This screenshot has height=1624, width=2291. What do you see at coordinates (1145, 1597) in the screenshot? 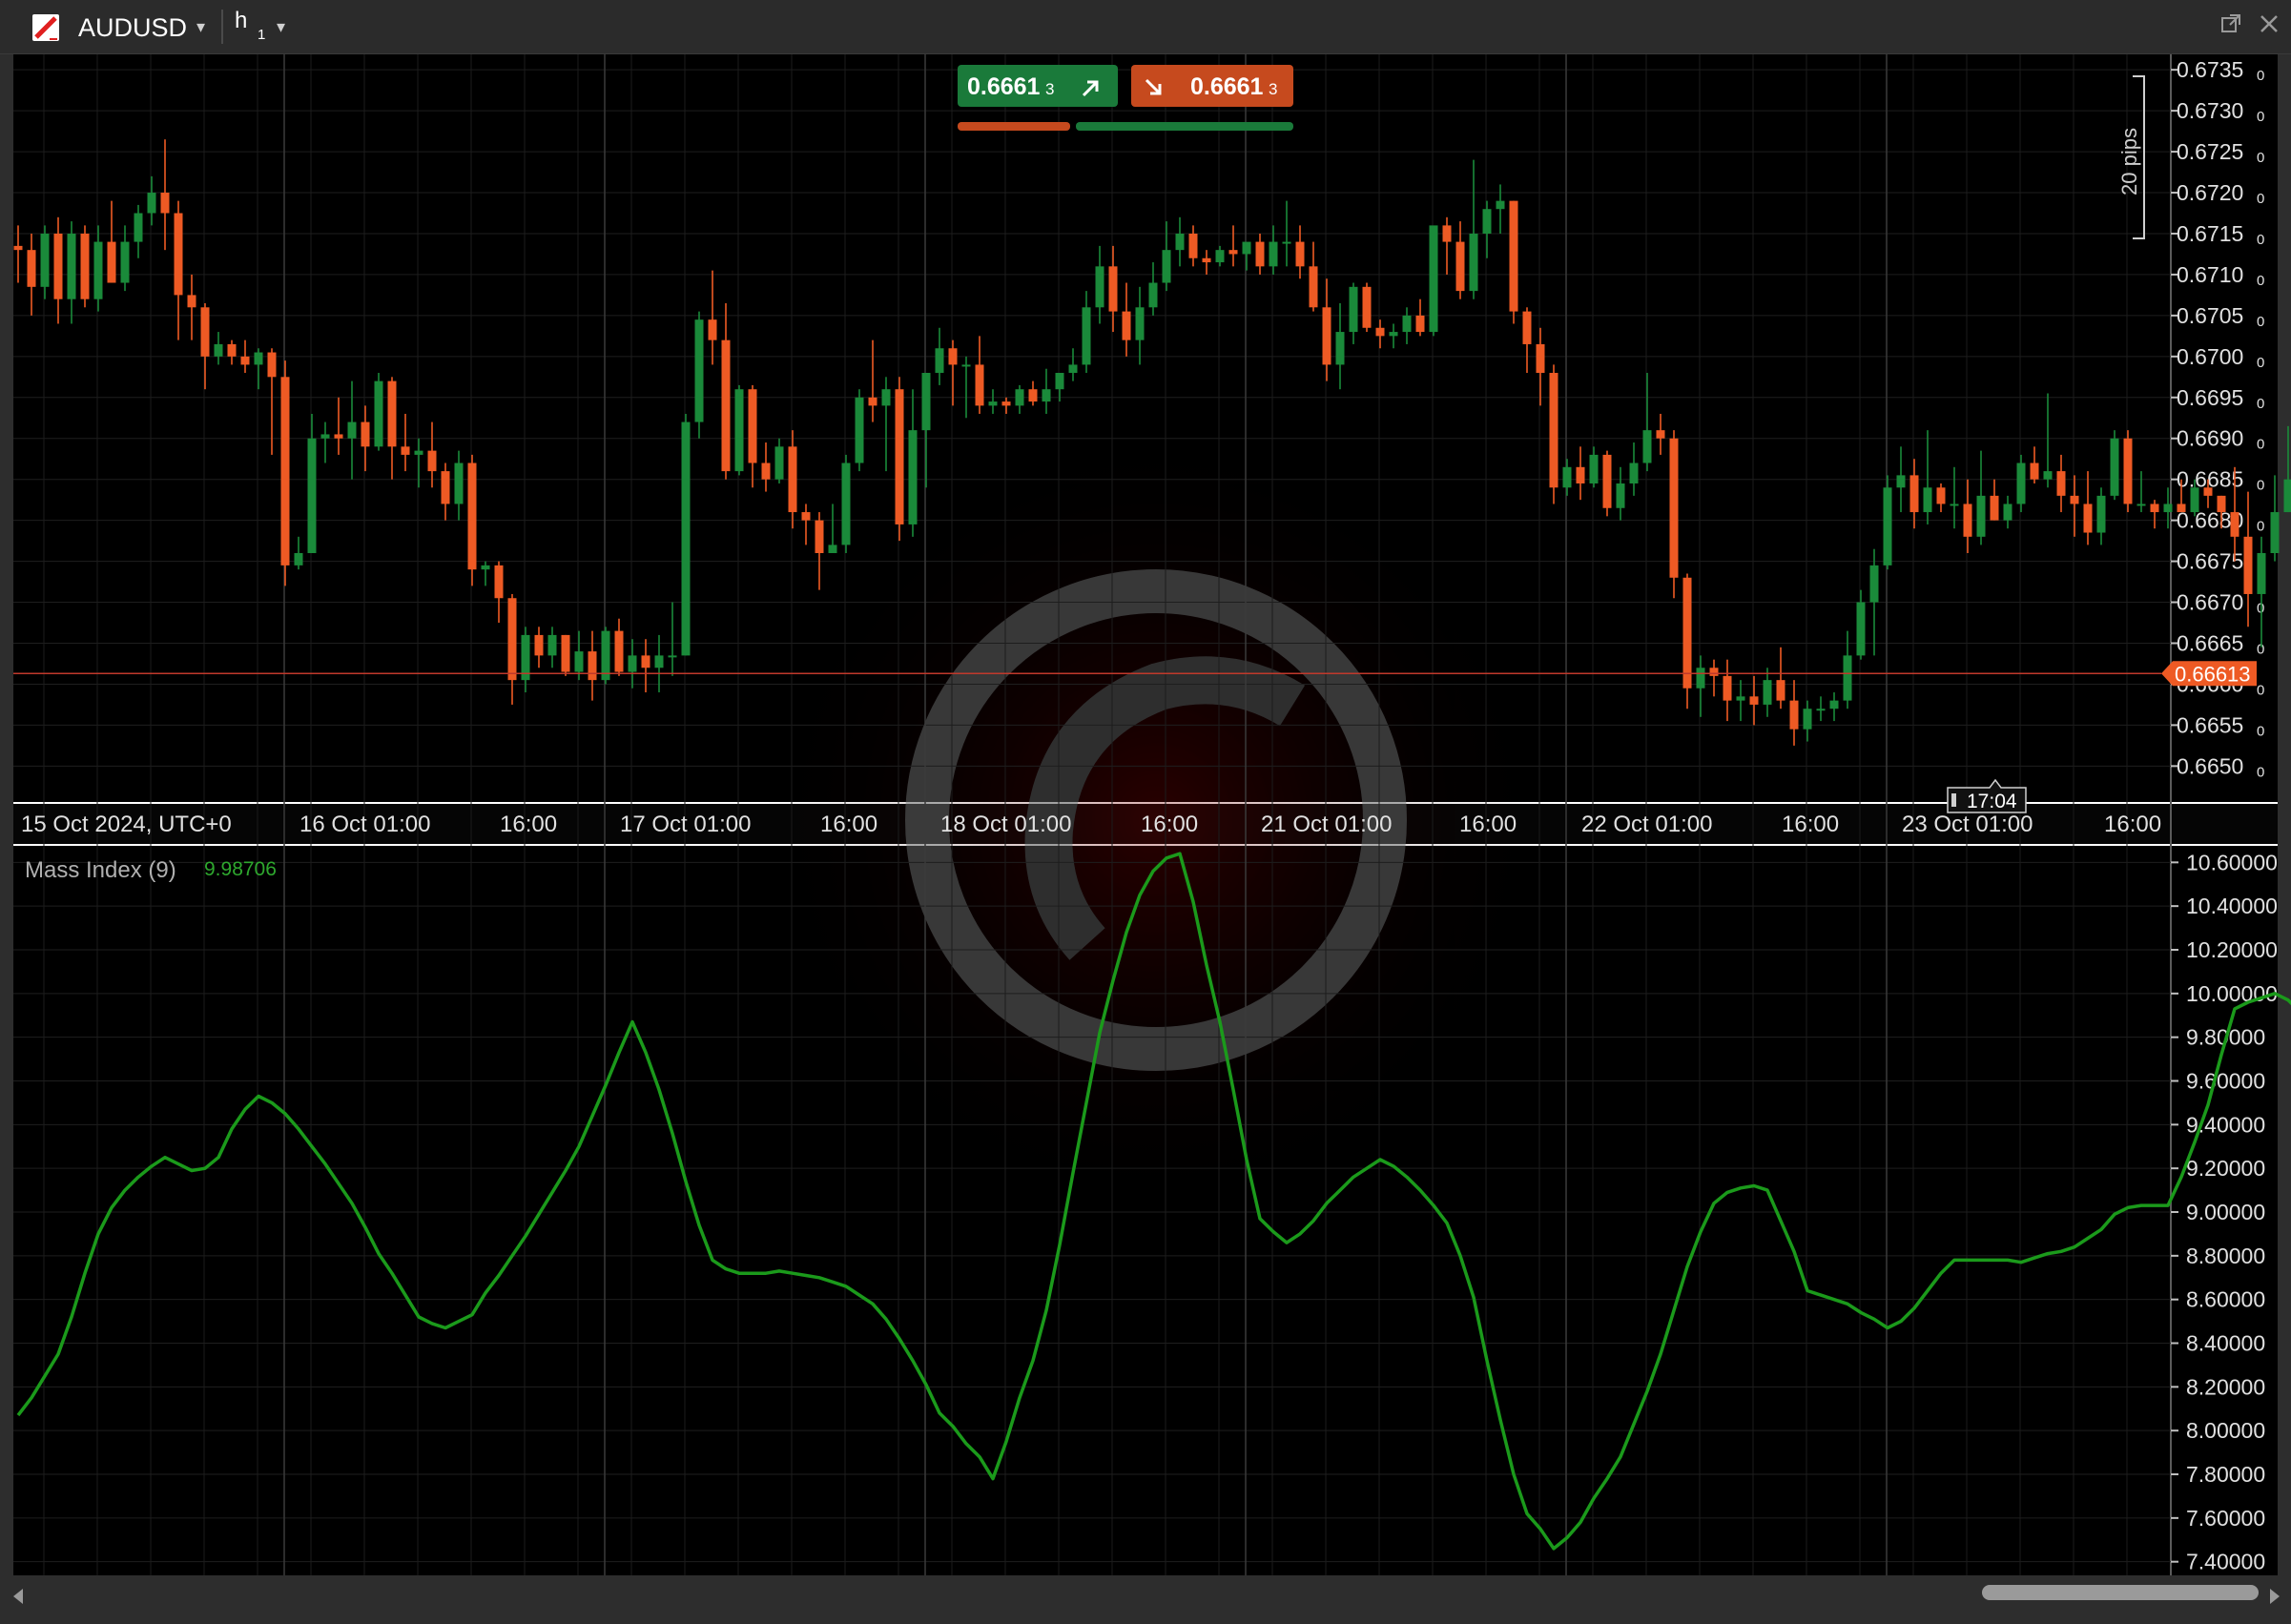
I see `horizontal-scrollbar` at bounding box center [1145, 1597].